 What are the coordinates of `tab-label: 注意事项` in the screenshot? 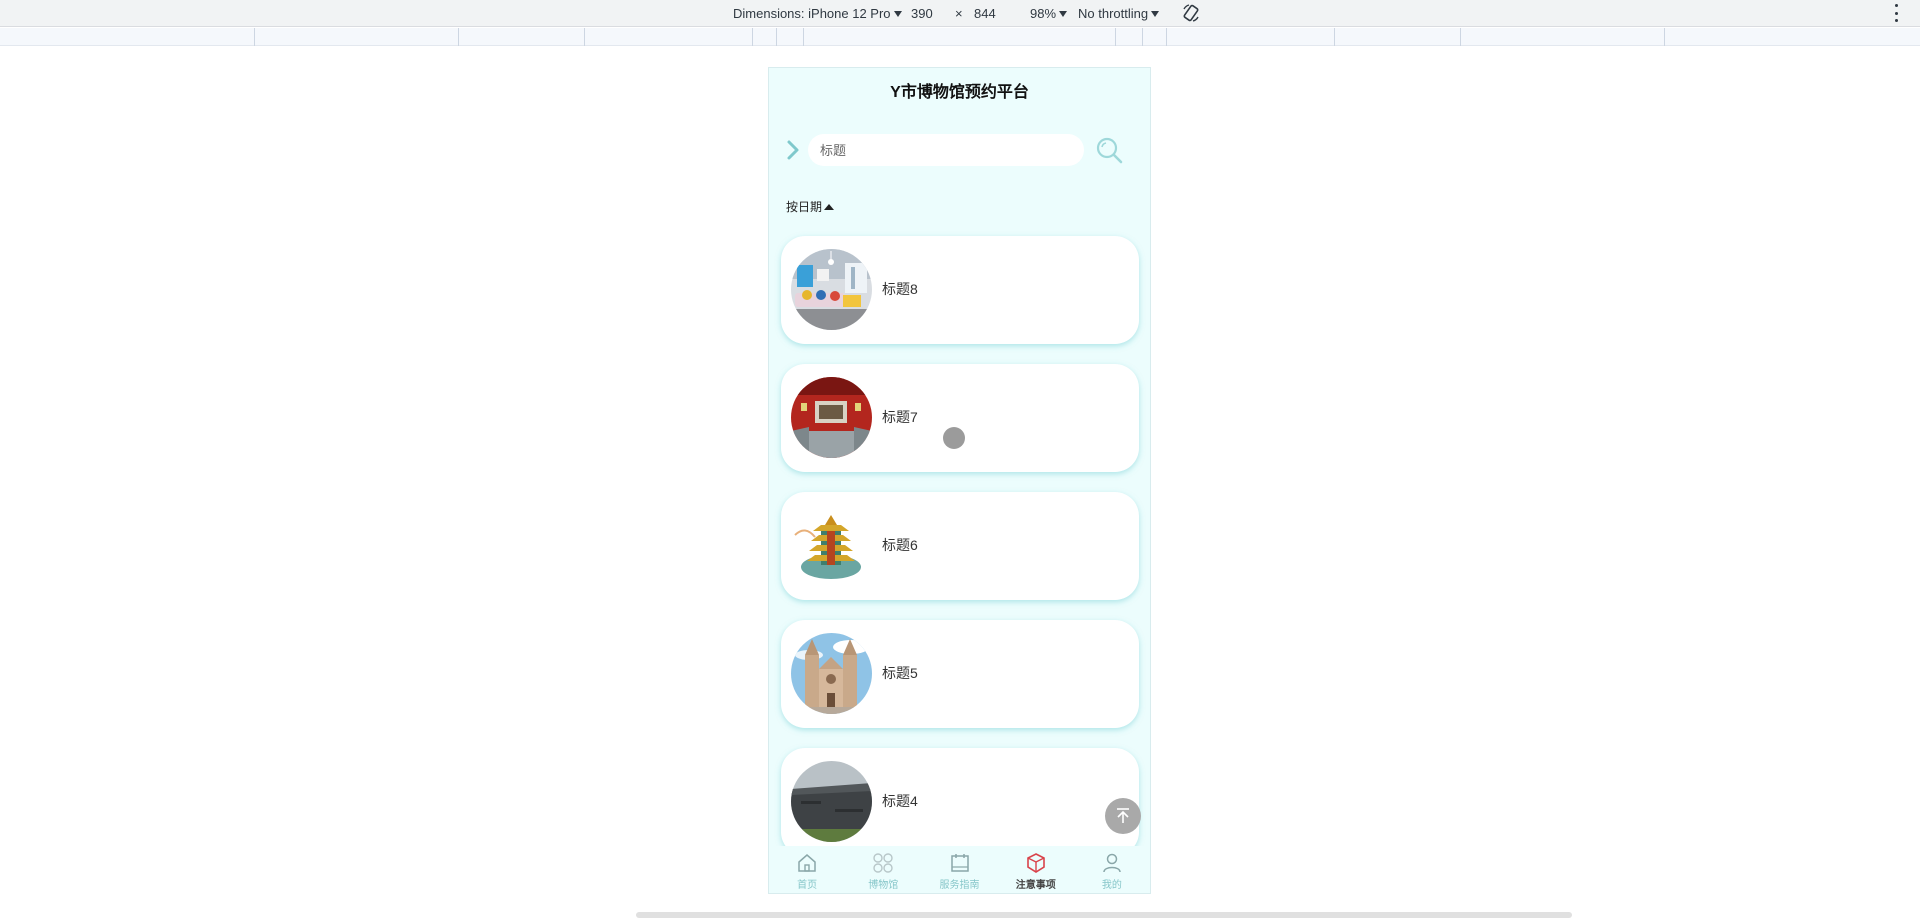 It's located at (1035, 885).